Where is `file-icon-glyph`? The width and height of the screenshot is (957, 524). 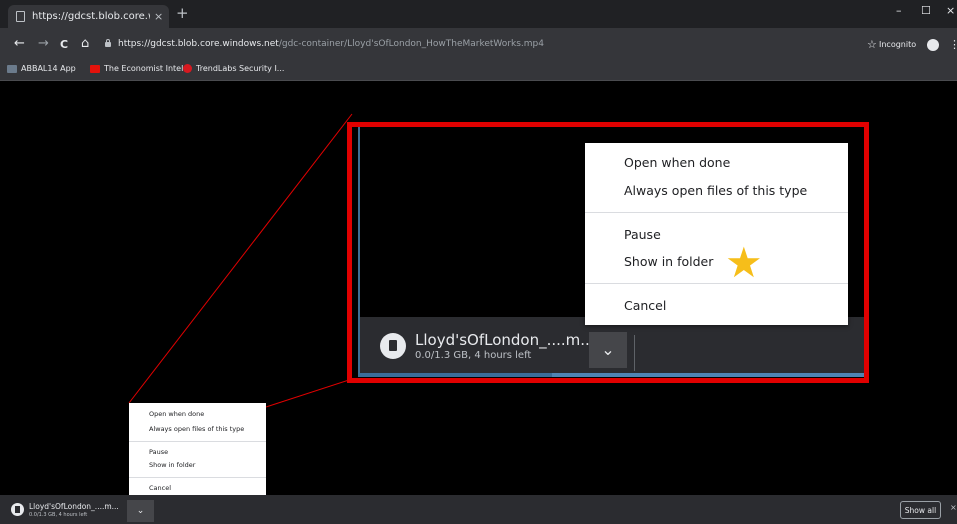
file-icon-glyph is located at coordinates (17, 509).